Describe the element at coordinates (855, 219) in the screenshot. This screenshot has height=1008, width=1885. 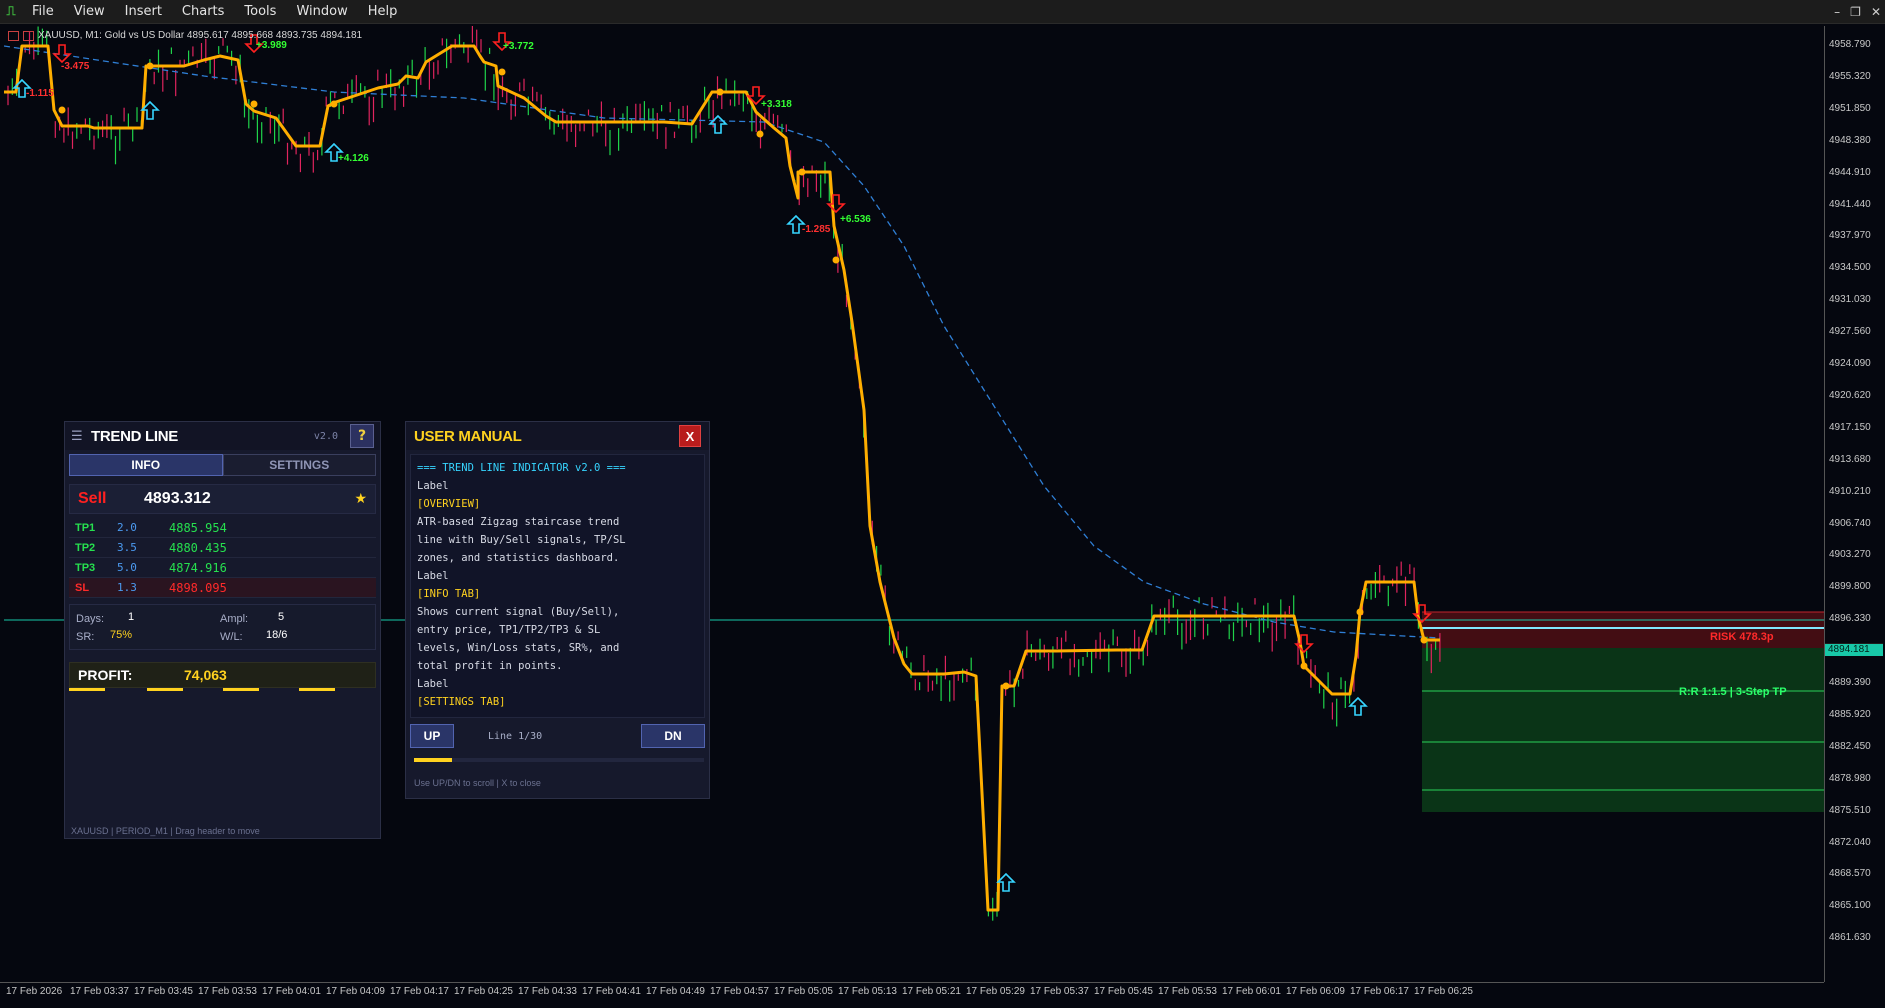
I see `signal-label: +6.536` at that location.